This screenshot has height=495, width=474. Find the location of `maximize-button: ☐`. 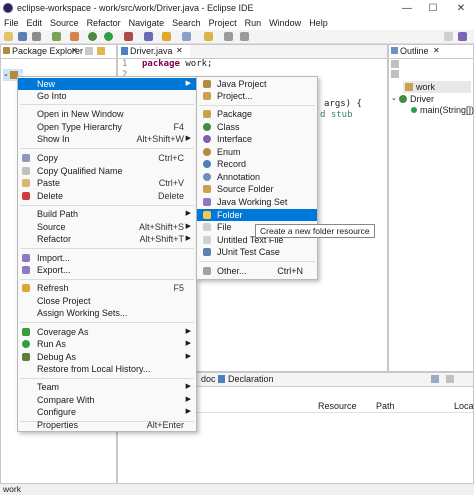

maximize-button: ☐ is located at coordinates (433, 8).